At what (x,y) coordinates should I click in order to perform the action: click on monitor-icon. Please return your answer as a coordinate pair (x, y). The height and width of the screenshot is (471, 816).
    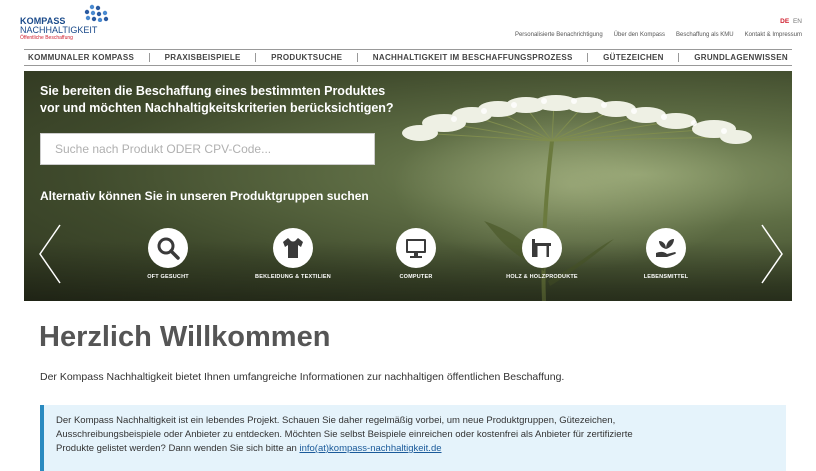
    Looking at the image, I should click on (416, 248).